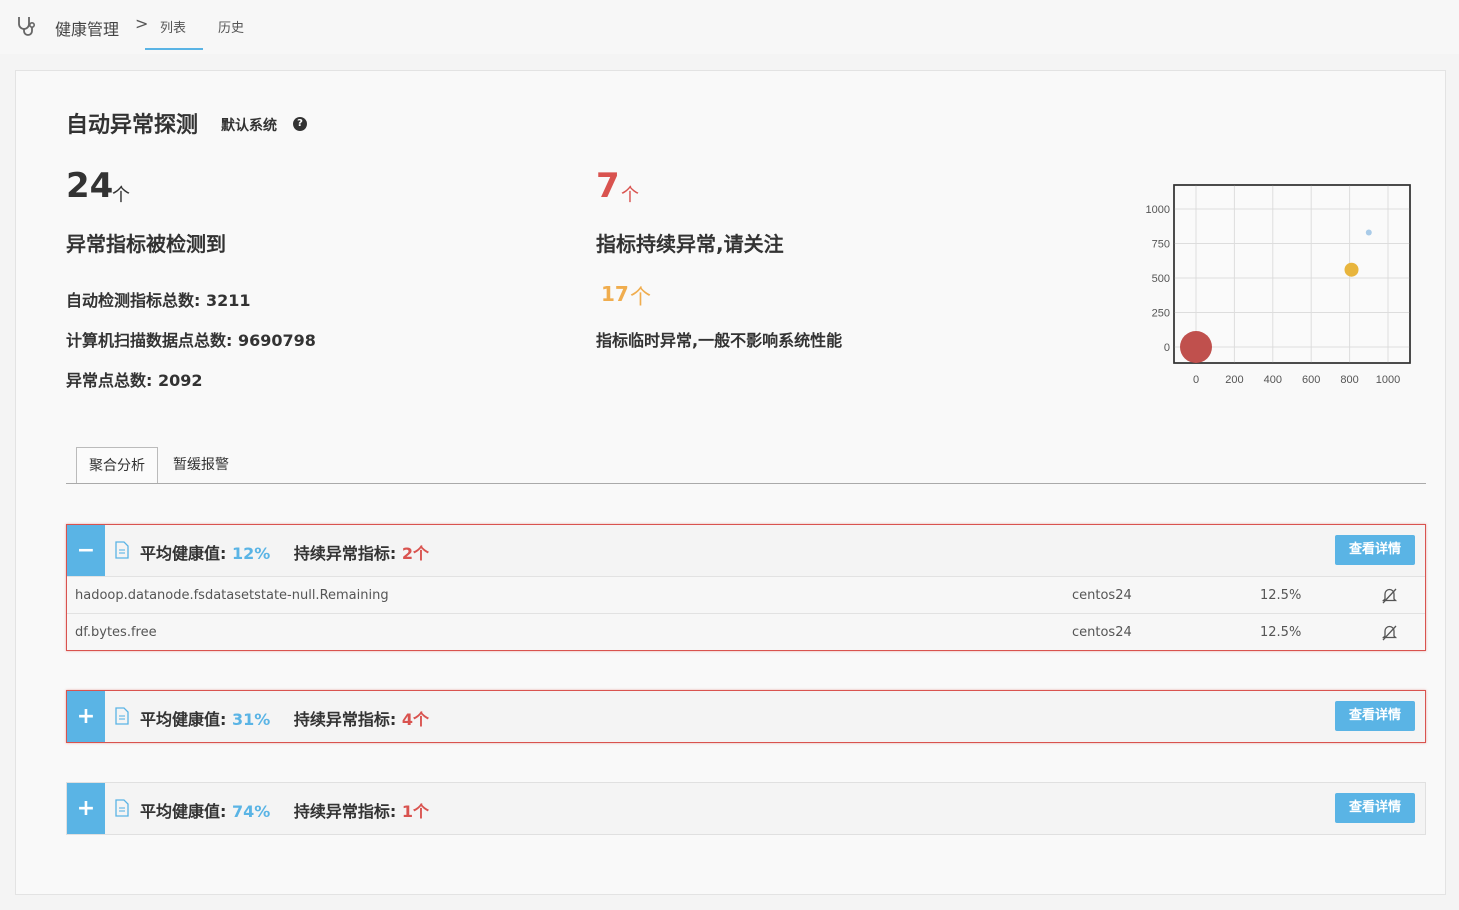  Describe the element at coordinates (415, 553) in the screenshot. I see `persistent-value: 2个` at that location.